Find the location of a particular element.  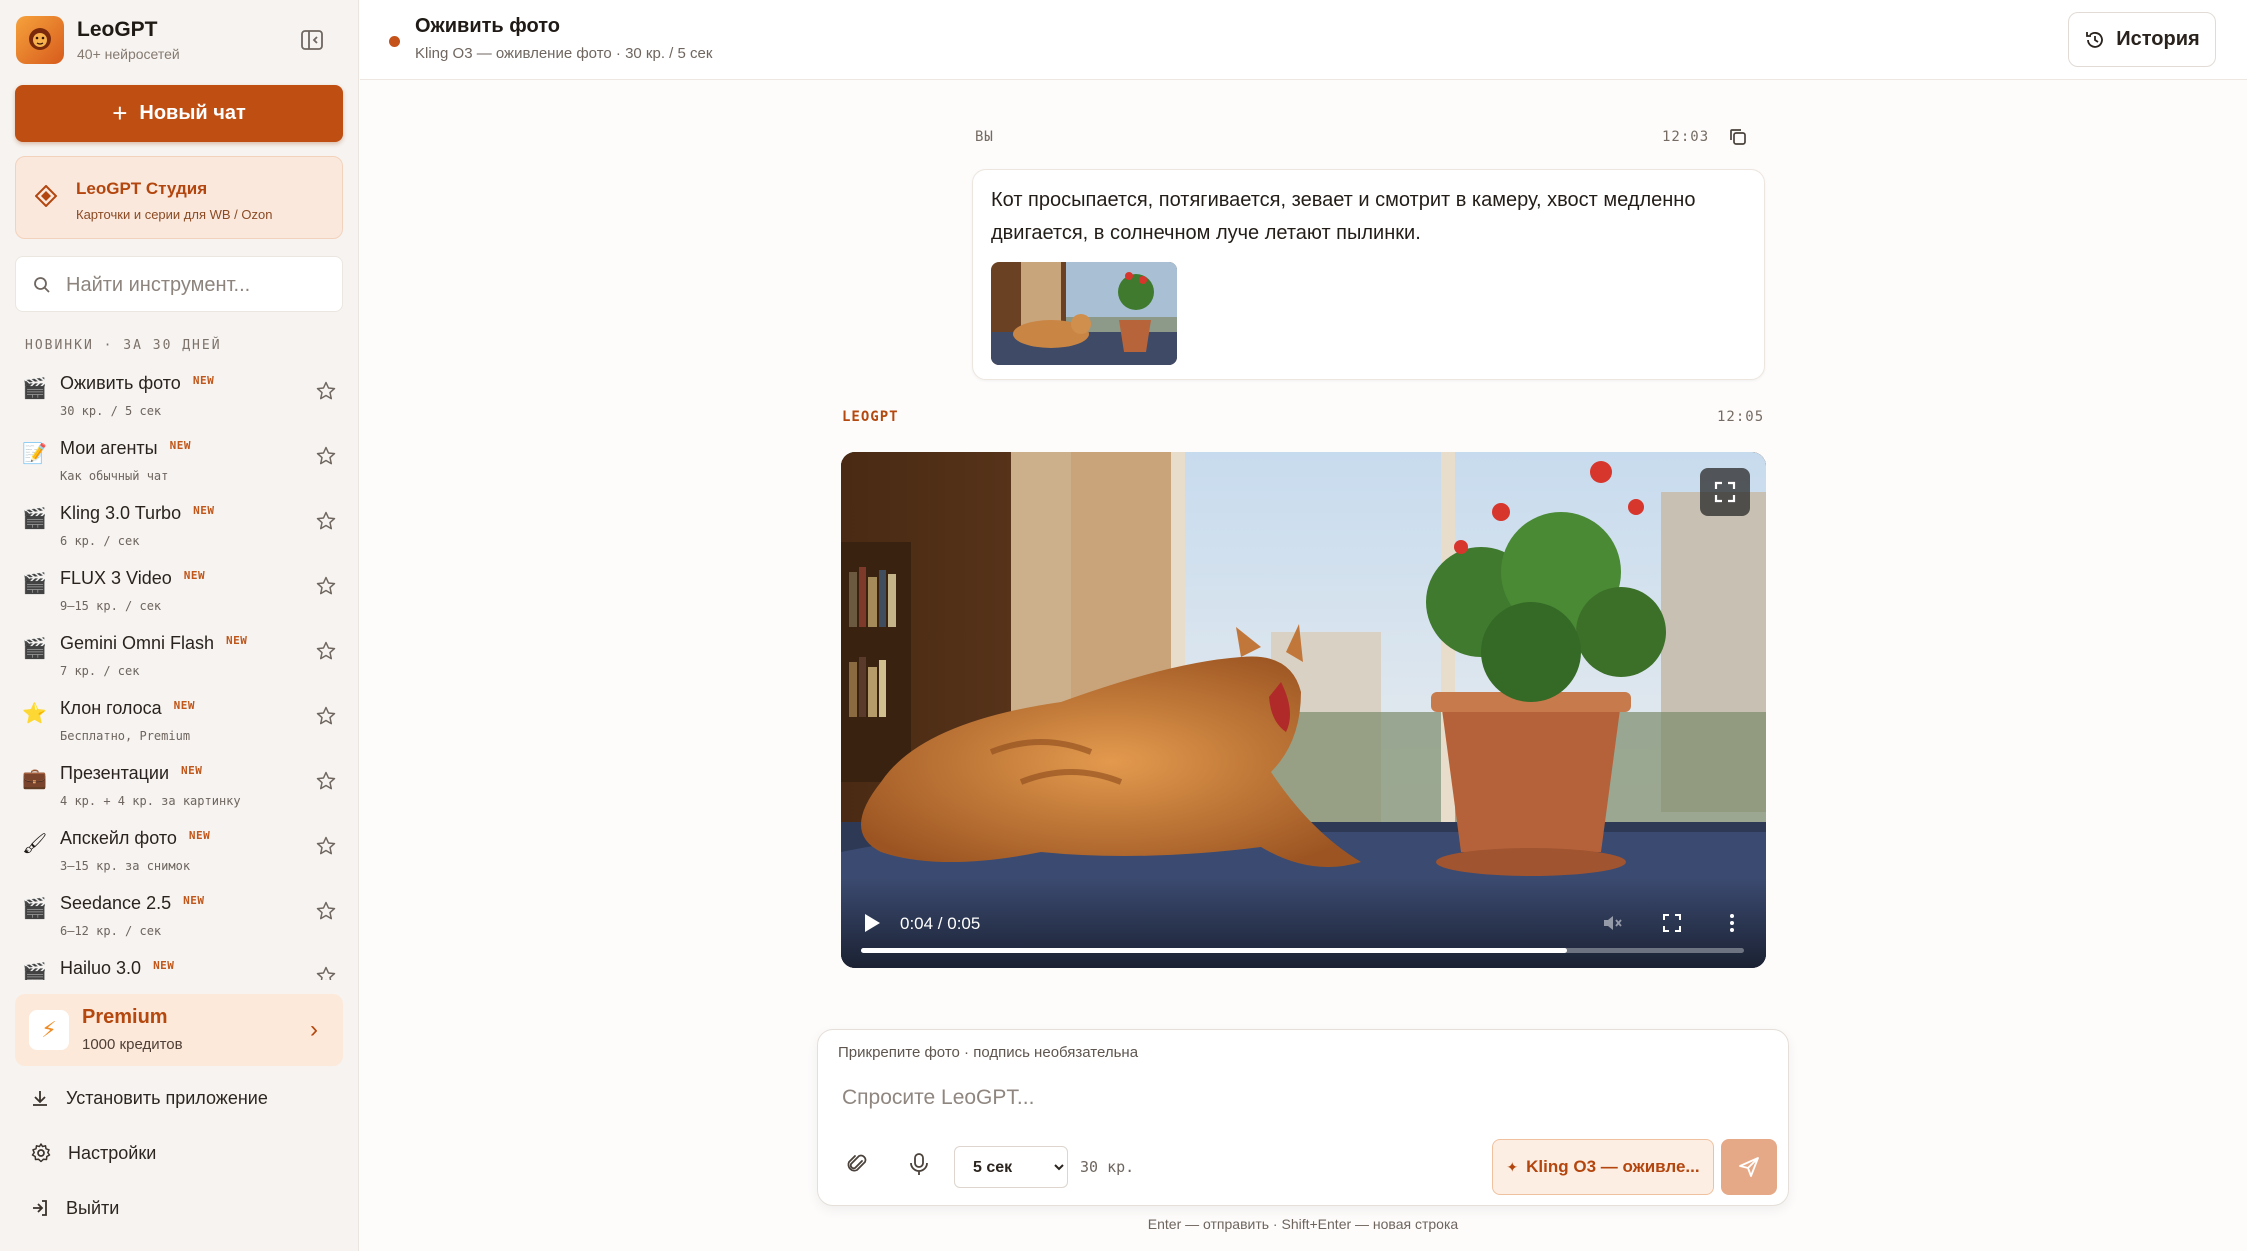

history-button: История is located at coordinates (2142, 39).